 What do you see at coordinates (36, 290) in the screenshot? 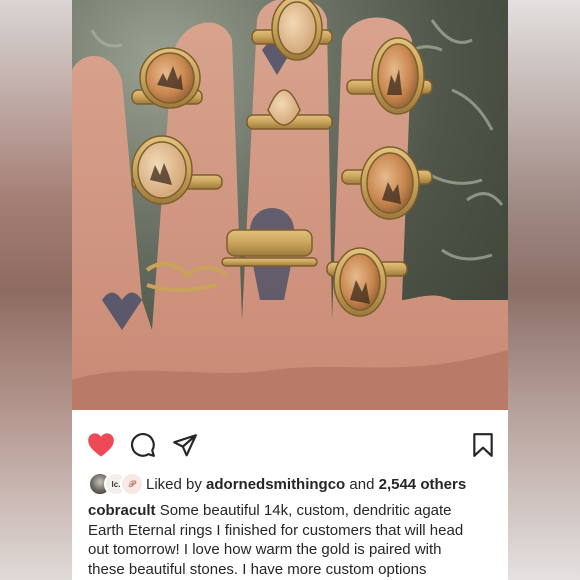
I see `background-blur-left` at bounding box center [36, 290].